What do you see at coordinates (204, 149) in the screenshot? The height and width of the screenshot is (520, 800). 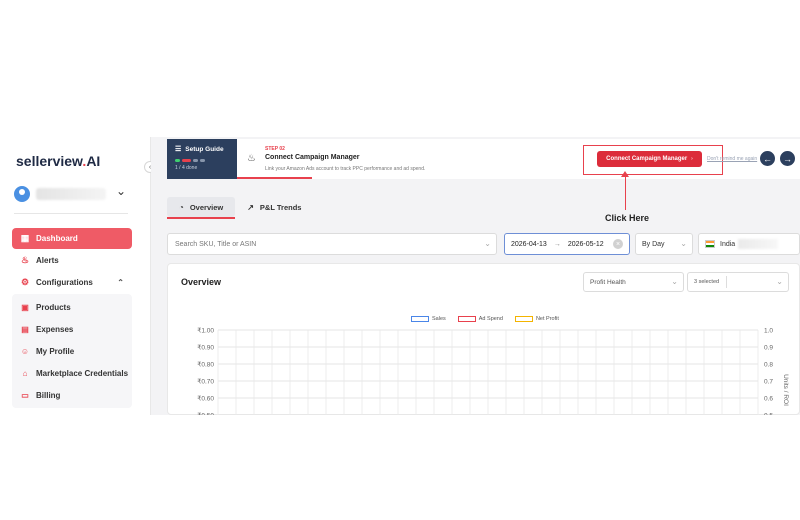 I see `setup-guide-title: Setup Guide` at bounding box center [204, 149].